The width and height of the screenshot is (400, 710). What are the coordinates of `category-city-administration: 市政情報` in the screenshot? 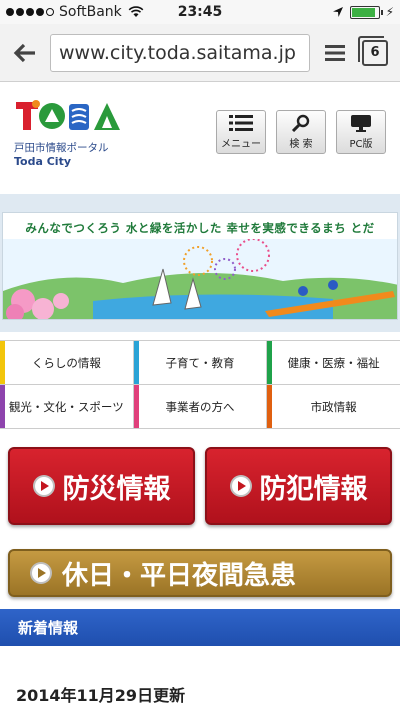 It's located at (333, 406).